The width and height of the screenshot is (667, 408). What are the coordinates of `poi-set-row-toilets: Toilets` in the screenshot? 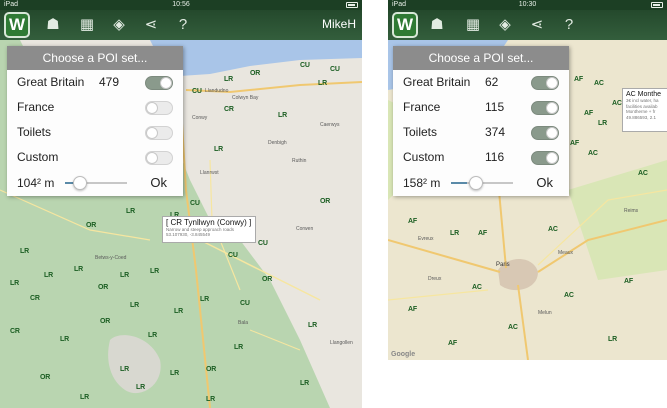 It's located at (95, 132).